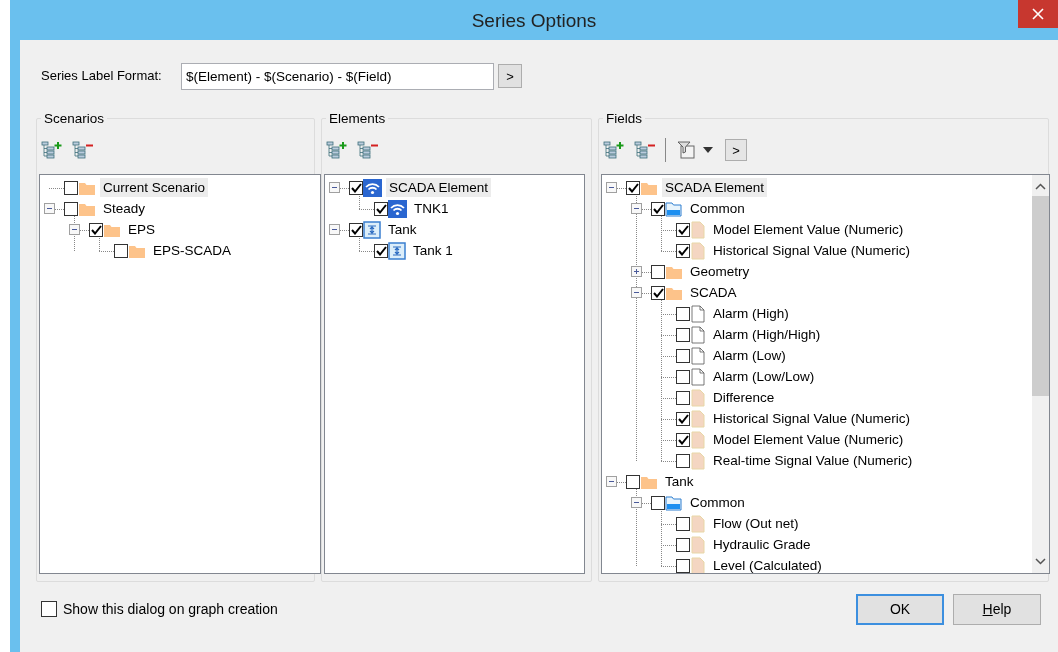  I want to click on filter-icon, so click(686, 150).